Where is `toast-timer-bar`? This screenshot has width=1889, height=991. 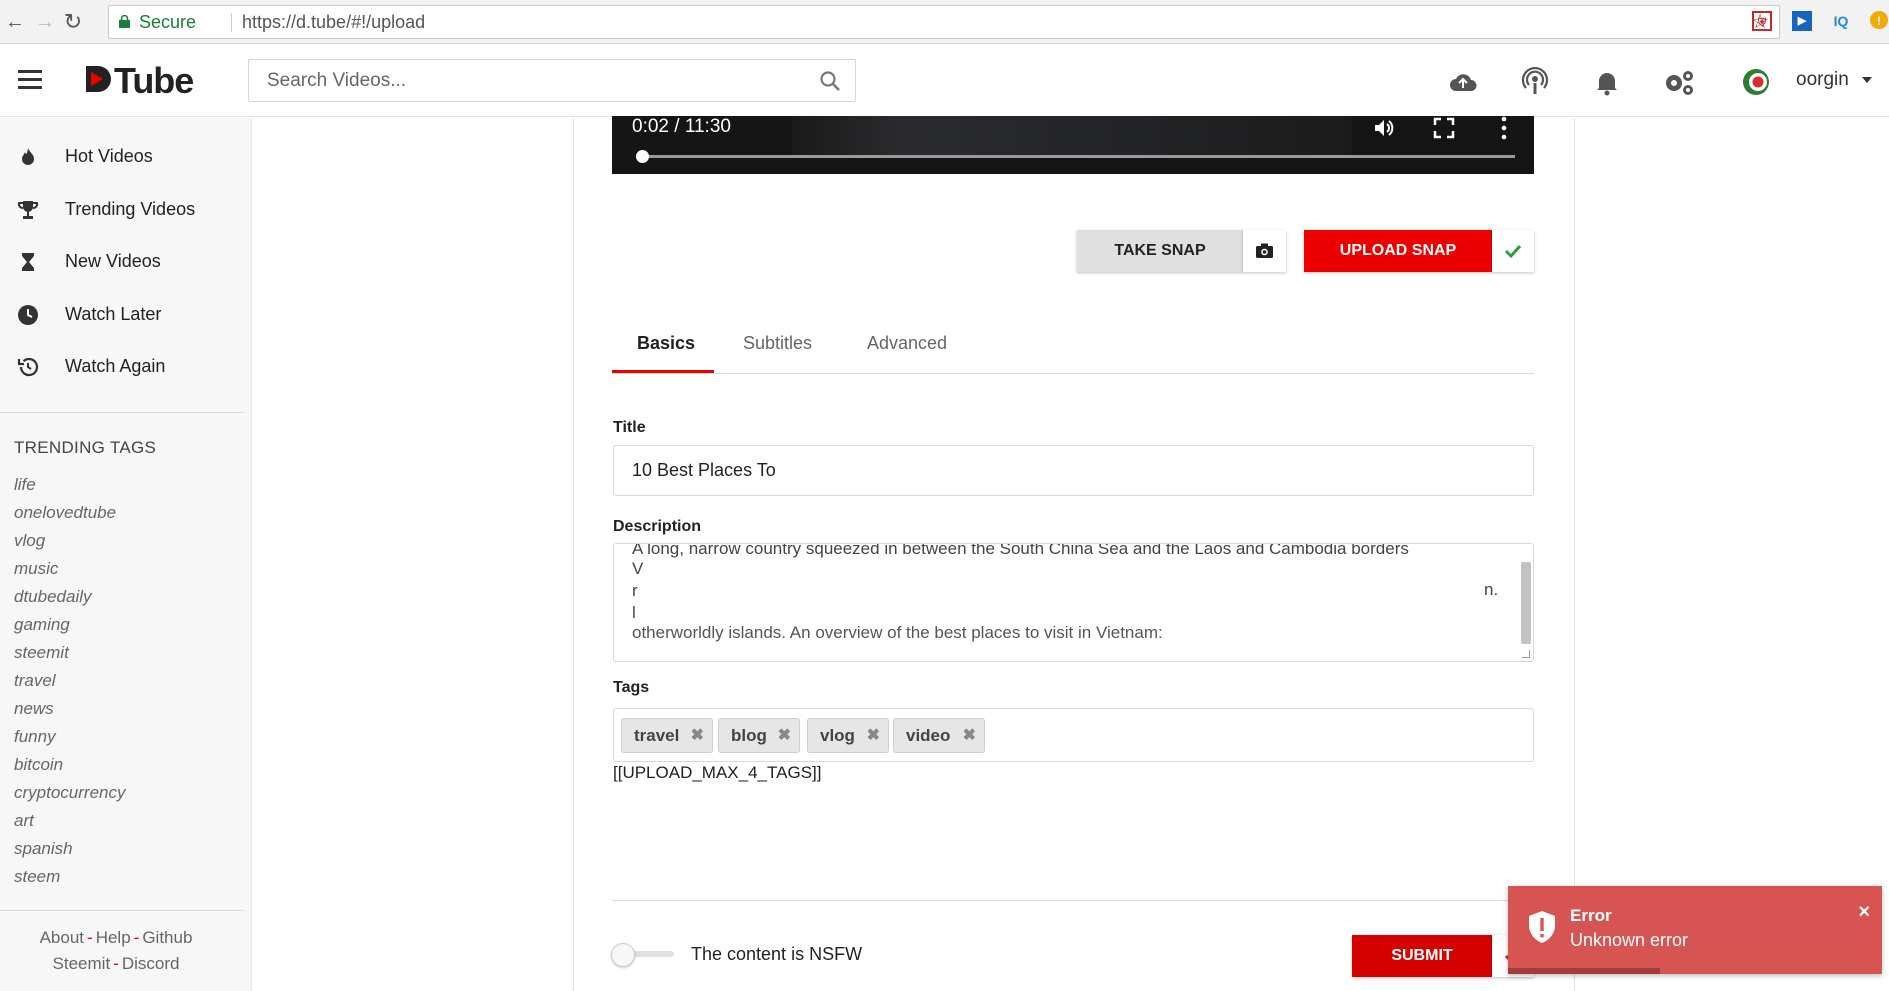
toast-timer-bar is located at coordinates (1584, 971).